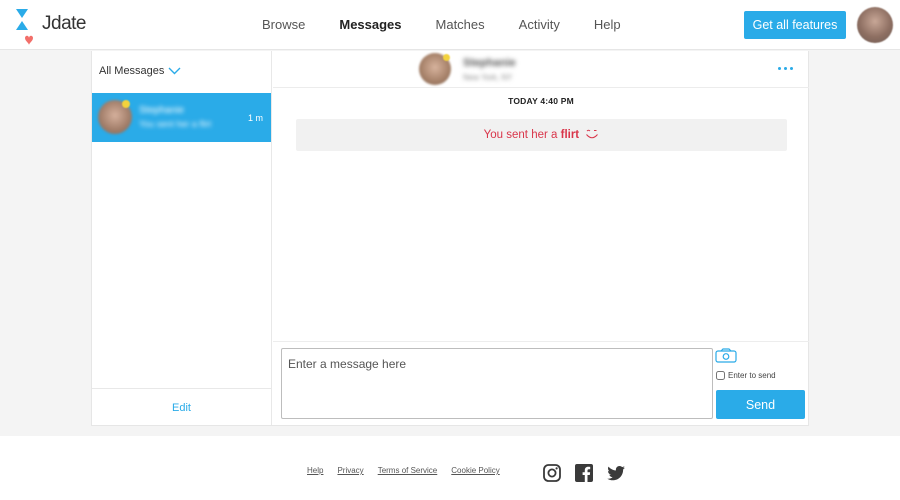 The width and height of the screenshot is (900, 500). I want to click on conversation-name: Stephanie, so click(162, 110).